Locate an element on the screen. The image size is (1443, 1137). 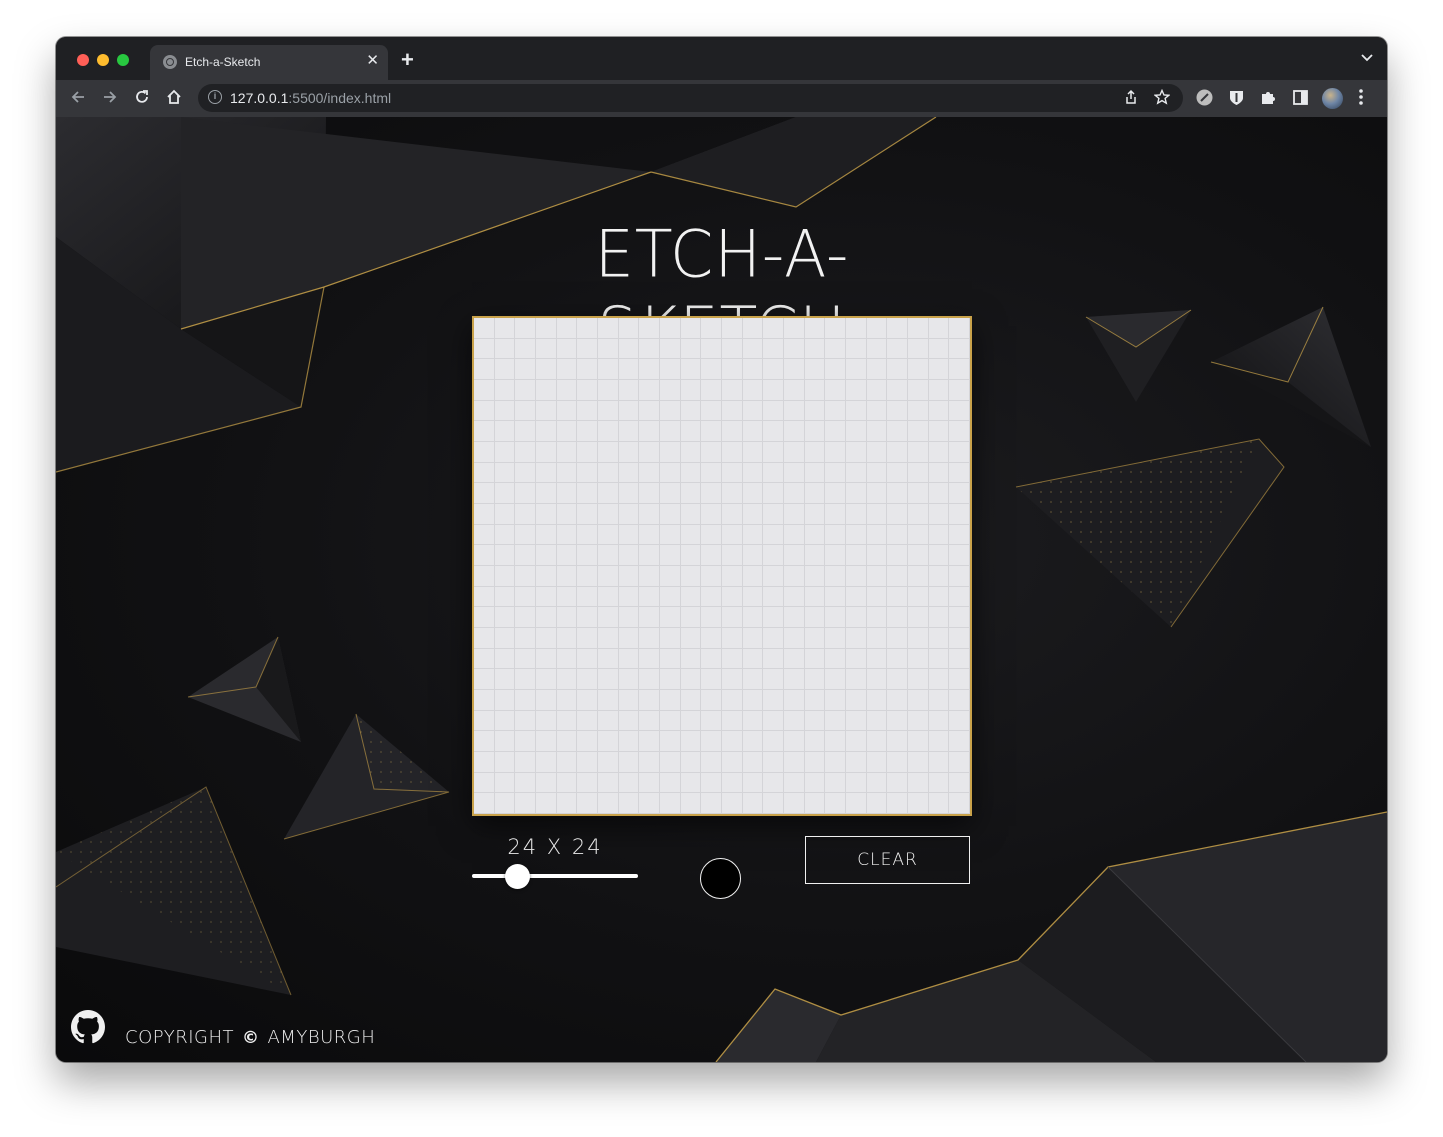
tab-search-chevron-icon is located at coordinates (1367, 58).